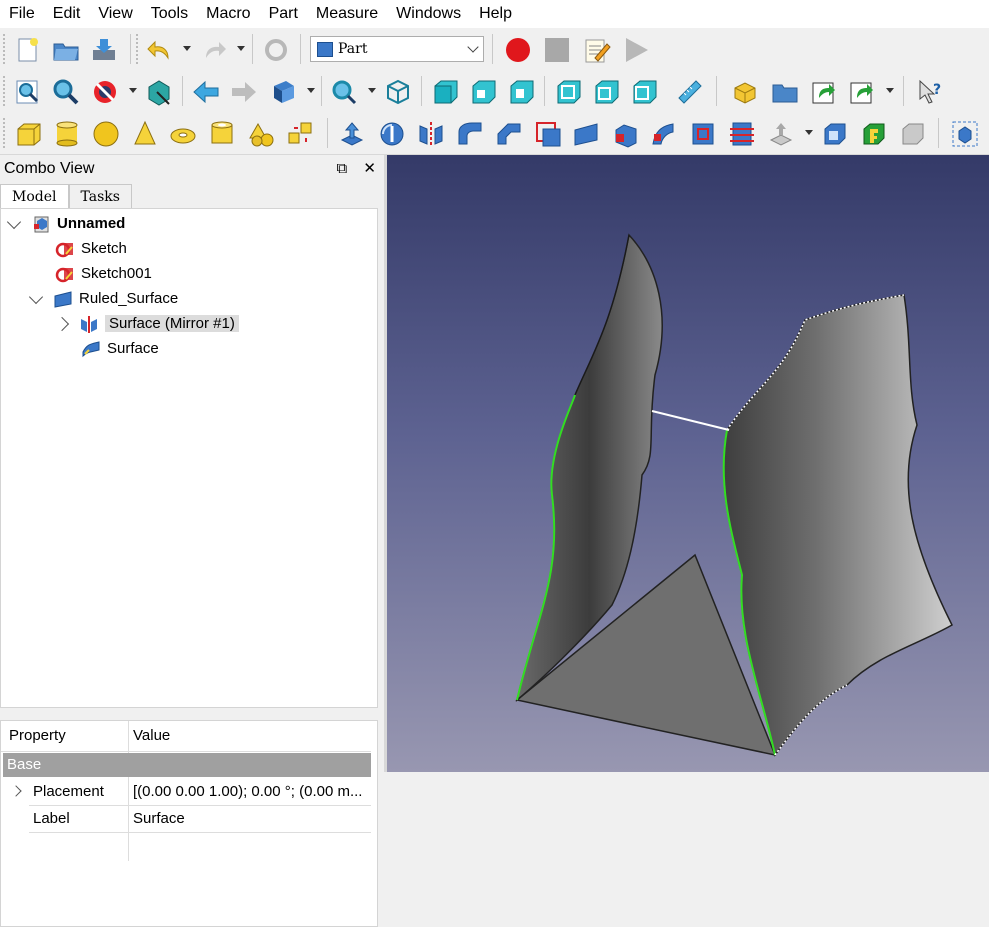 This screenshot has width=989, height=927. What do you see at coordinates (222, 134) in the screenshot?
I see `tube-icon` at bounding box center [222, 134].